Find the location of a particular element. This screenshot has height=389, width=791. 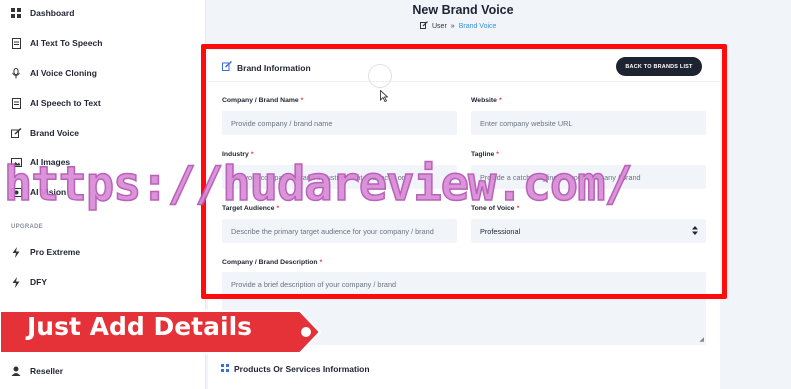

sidebar-item-label: Pro Extreme is located at coordinates (55, 252).